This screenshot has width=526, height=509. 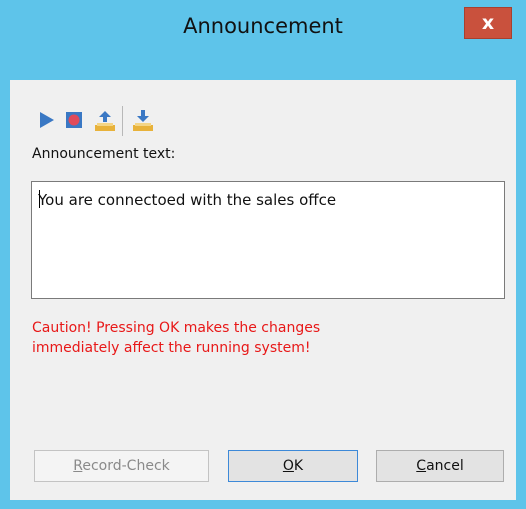 I want to click on ok-label: K, so click(x=298, y=466).